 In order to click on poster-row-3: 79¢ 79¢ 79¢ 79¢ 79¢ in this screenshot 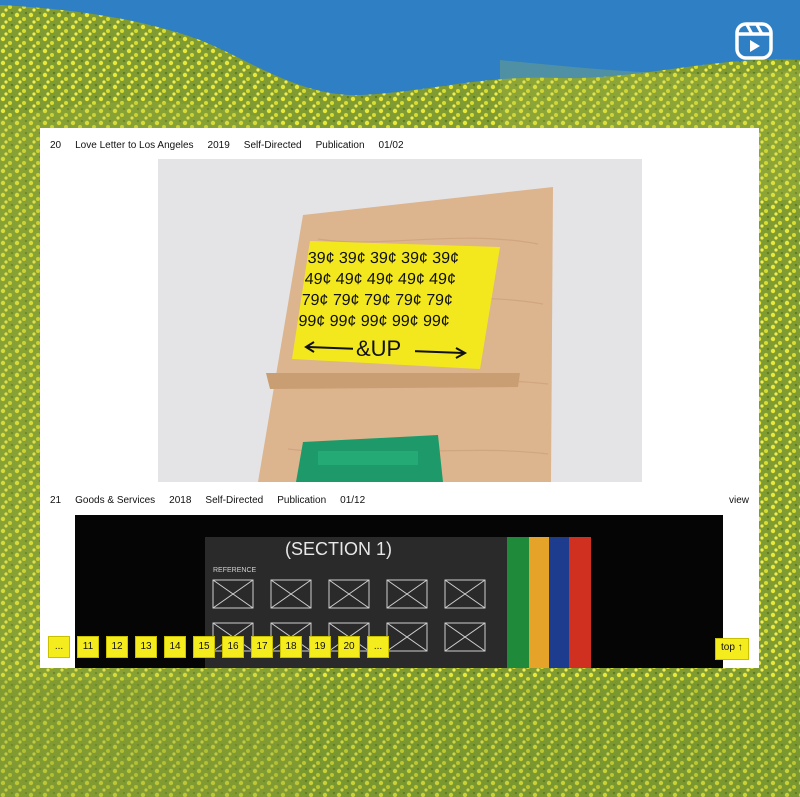, I will do `click(377, 300)`.